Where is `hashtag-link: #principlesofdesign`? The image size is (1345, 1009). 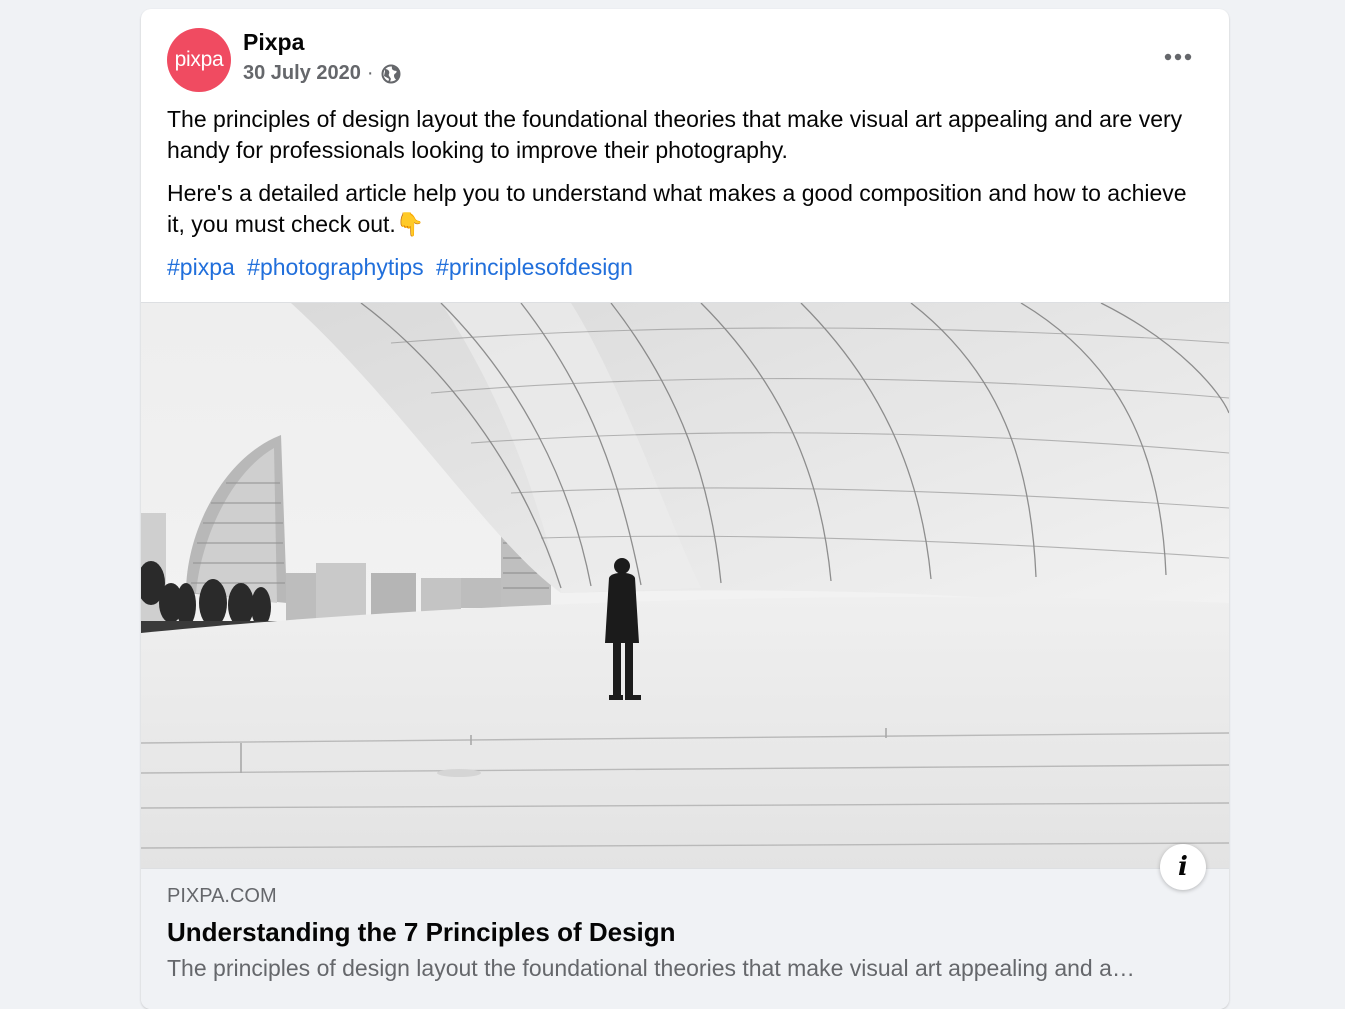 hashtag-link: #principlesofdesign is located at coordinates (534, 267).